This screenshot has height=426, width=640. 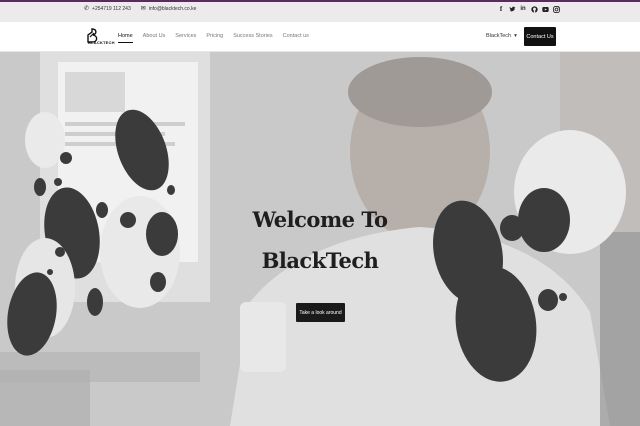 I want to click on nav-item-contact-us: Contact us, so click(x=296, y=36).